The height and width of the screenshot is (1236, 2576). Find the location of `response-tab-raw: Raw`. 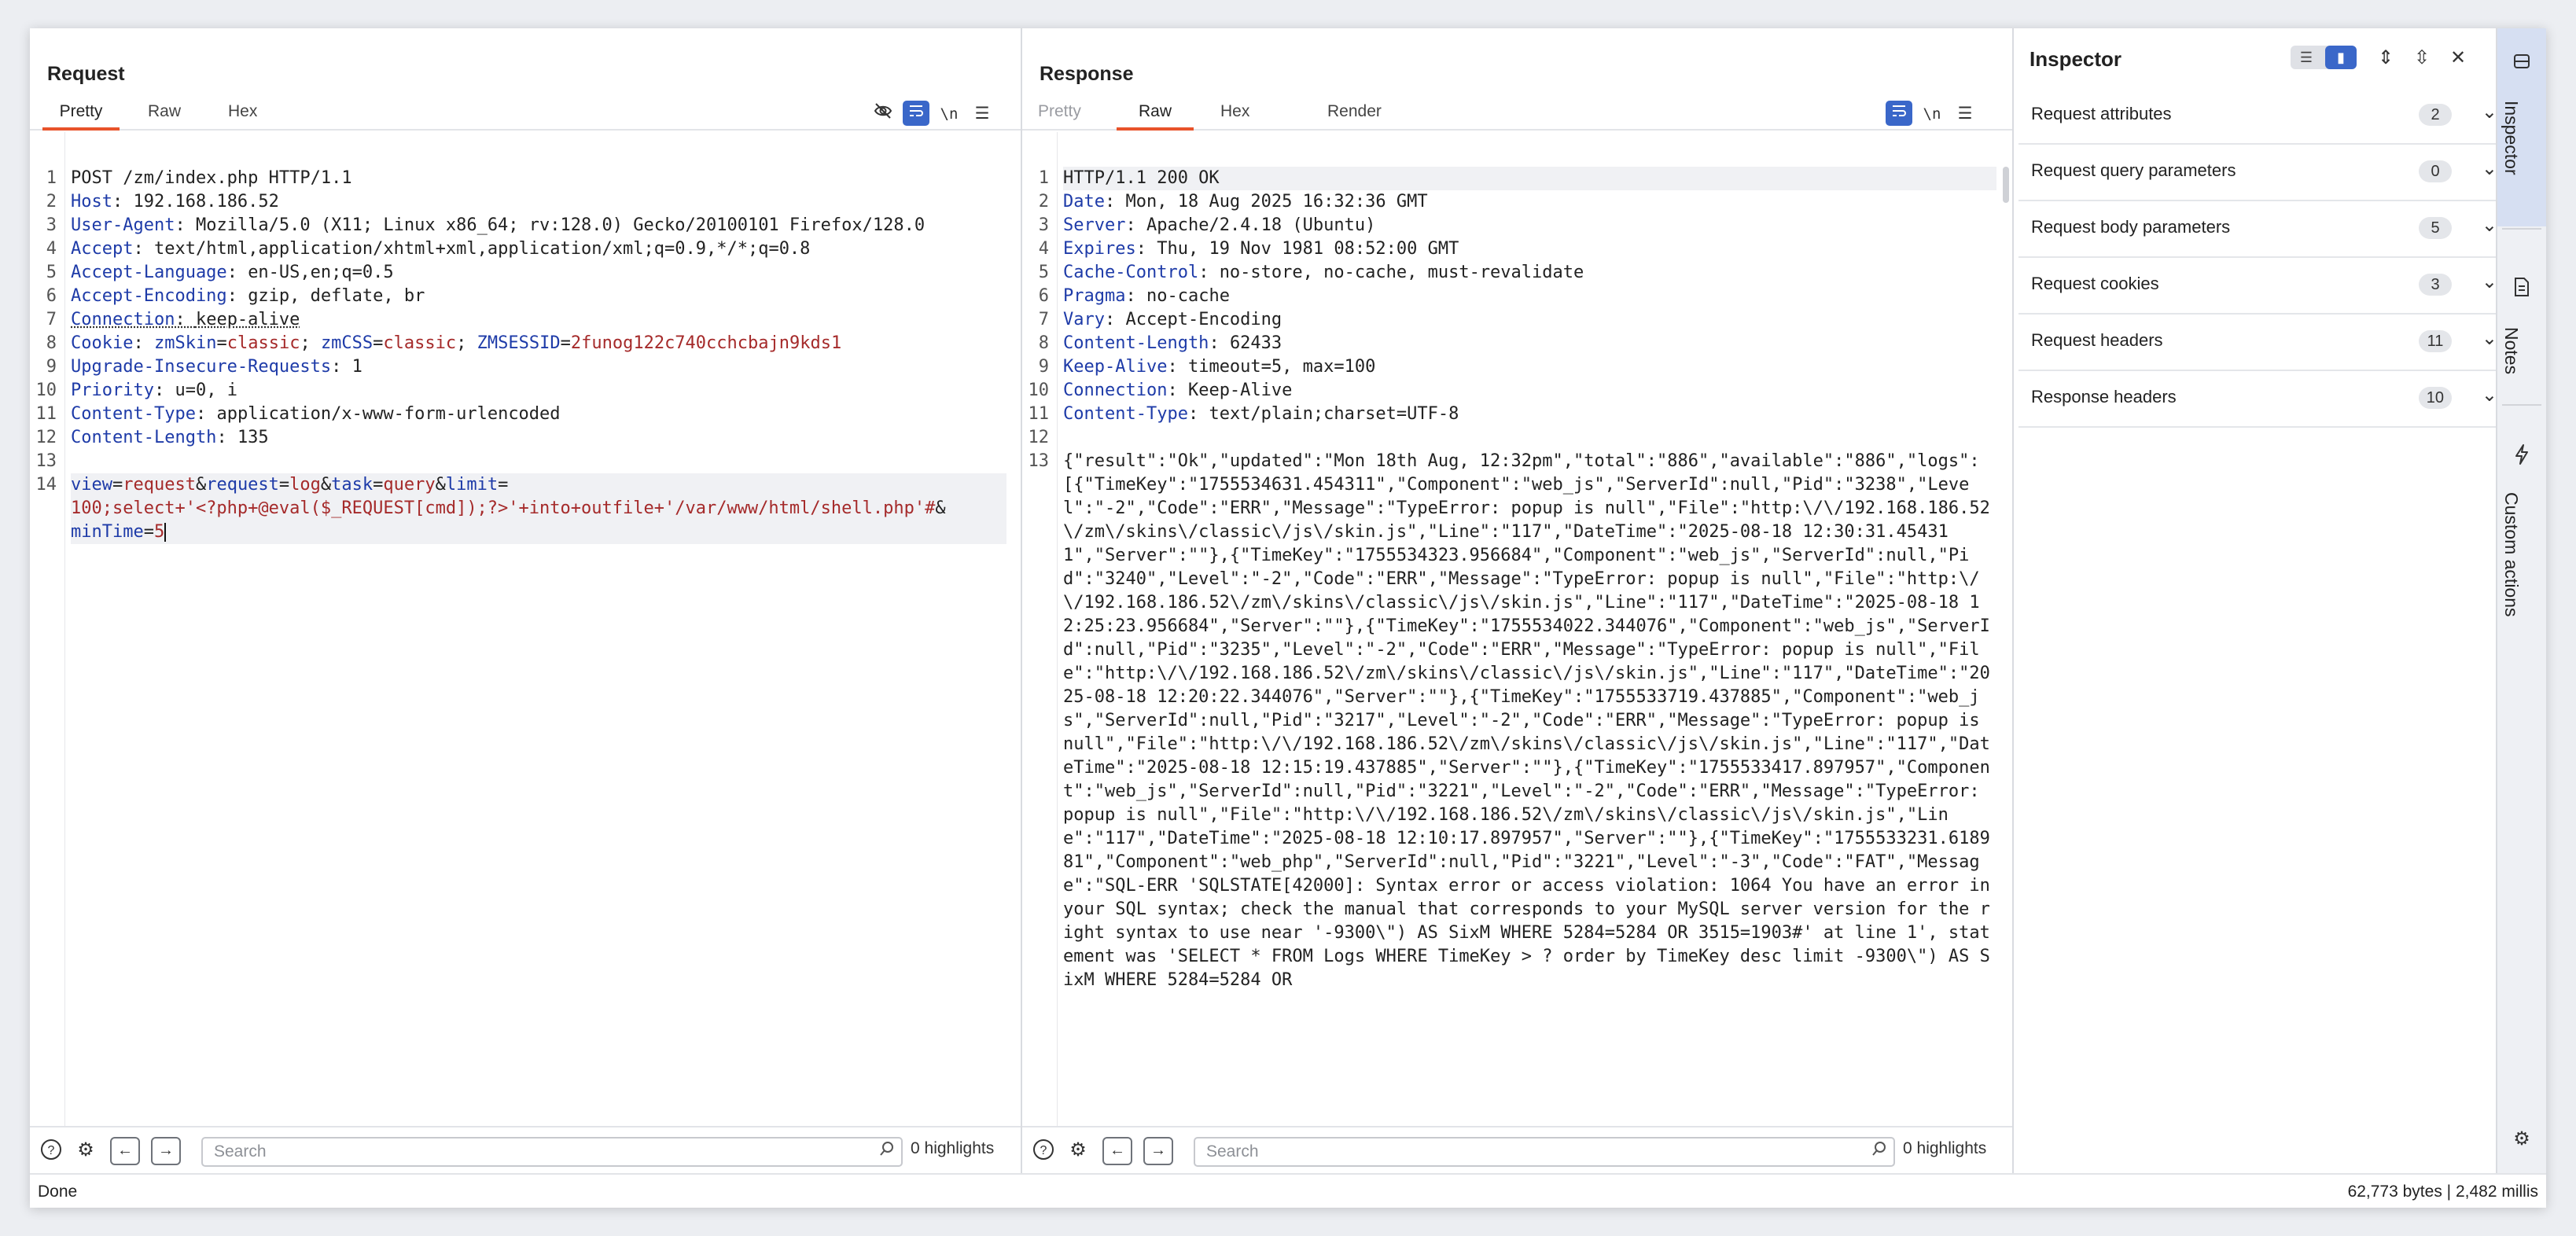

response-tab-raw: Raw is located at coordinates (1155, 114).